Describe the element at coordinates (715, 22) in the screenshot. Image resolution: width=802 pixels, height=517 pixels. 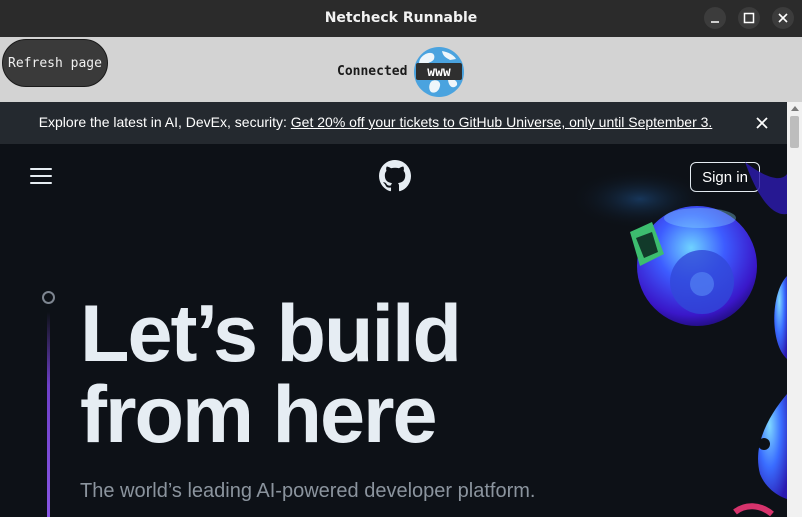
I see `minimize-icon` at that location.